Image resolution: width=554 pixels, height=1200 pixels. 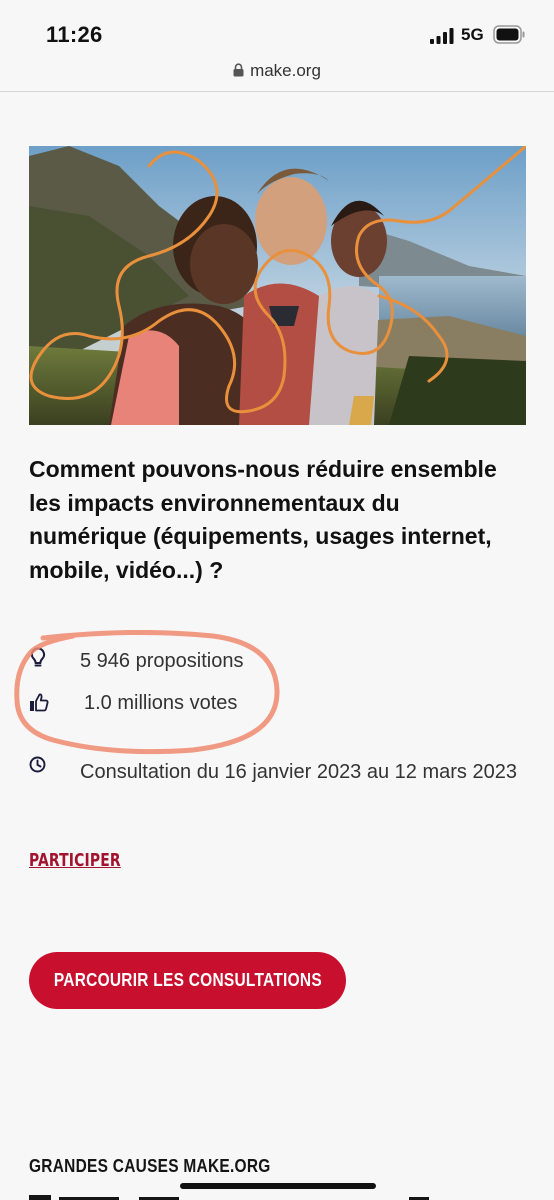 I want to click on lock-icon, so click(x=238, y=70).